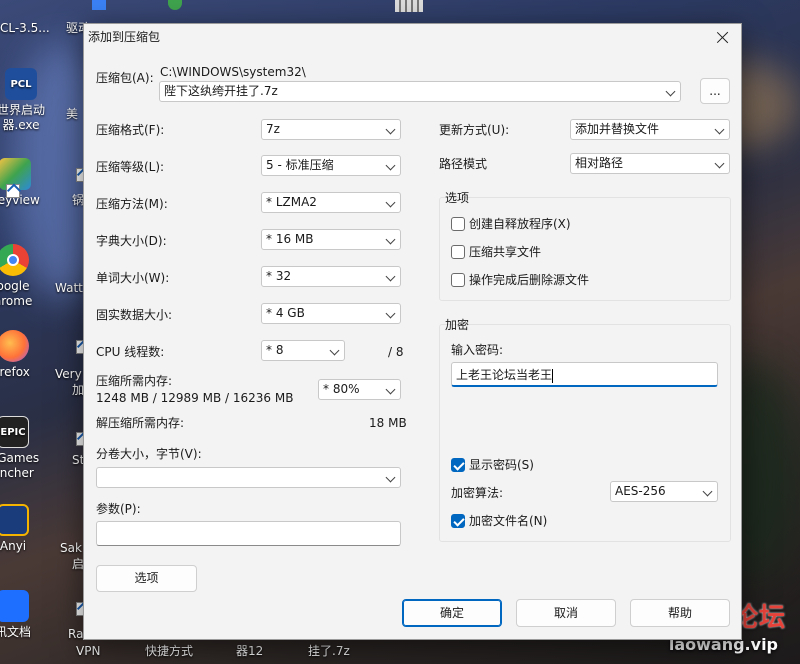 This screenshot has width=800, height=664. Describe the element at coordinates (15, 286) in the screenshot. I see `desktop-icon-label: oogle` at that location.